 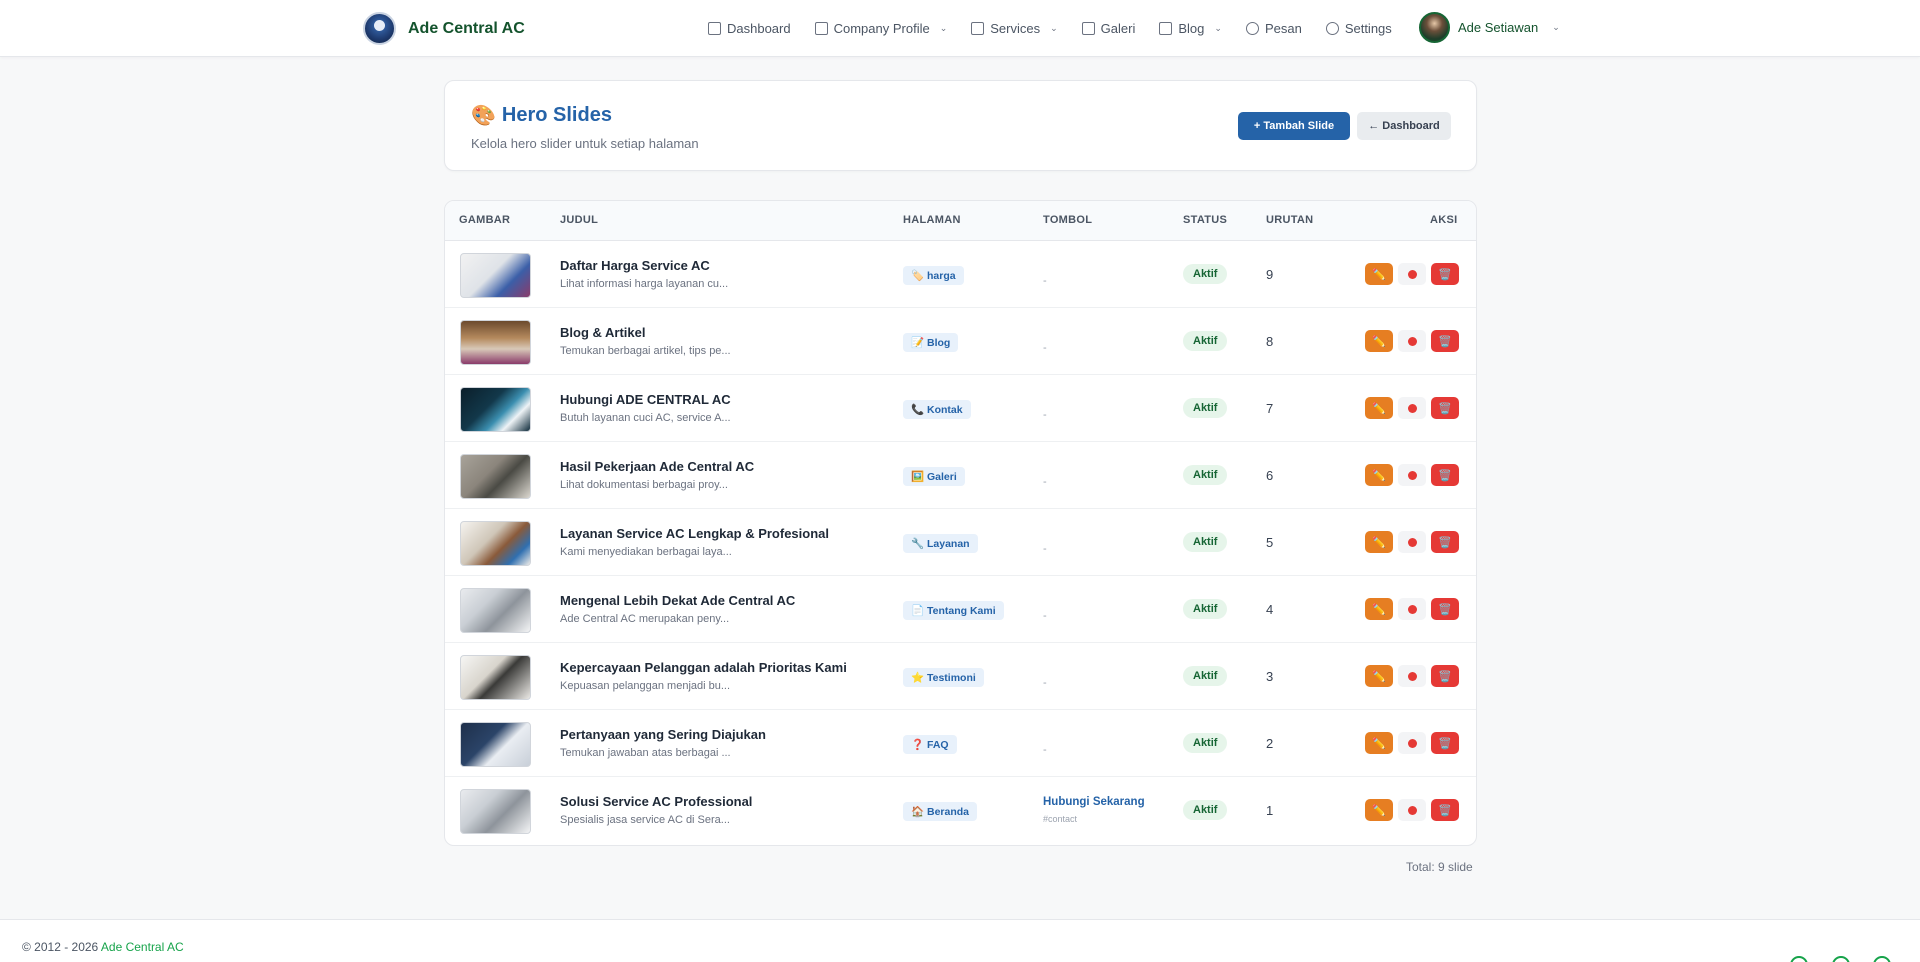 What do you see at coordinates (379, 28) in the screenshot?
I see `brand-logo` at bounding box center [379, 28].